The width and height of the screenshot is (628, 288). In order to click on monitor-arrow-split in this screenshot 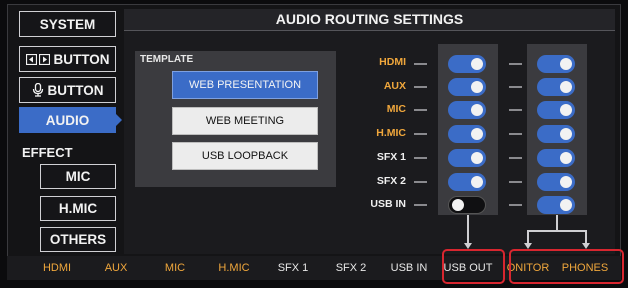, I will do `click(557, 231)`.